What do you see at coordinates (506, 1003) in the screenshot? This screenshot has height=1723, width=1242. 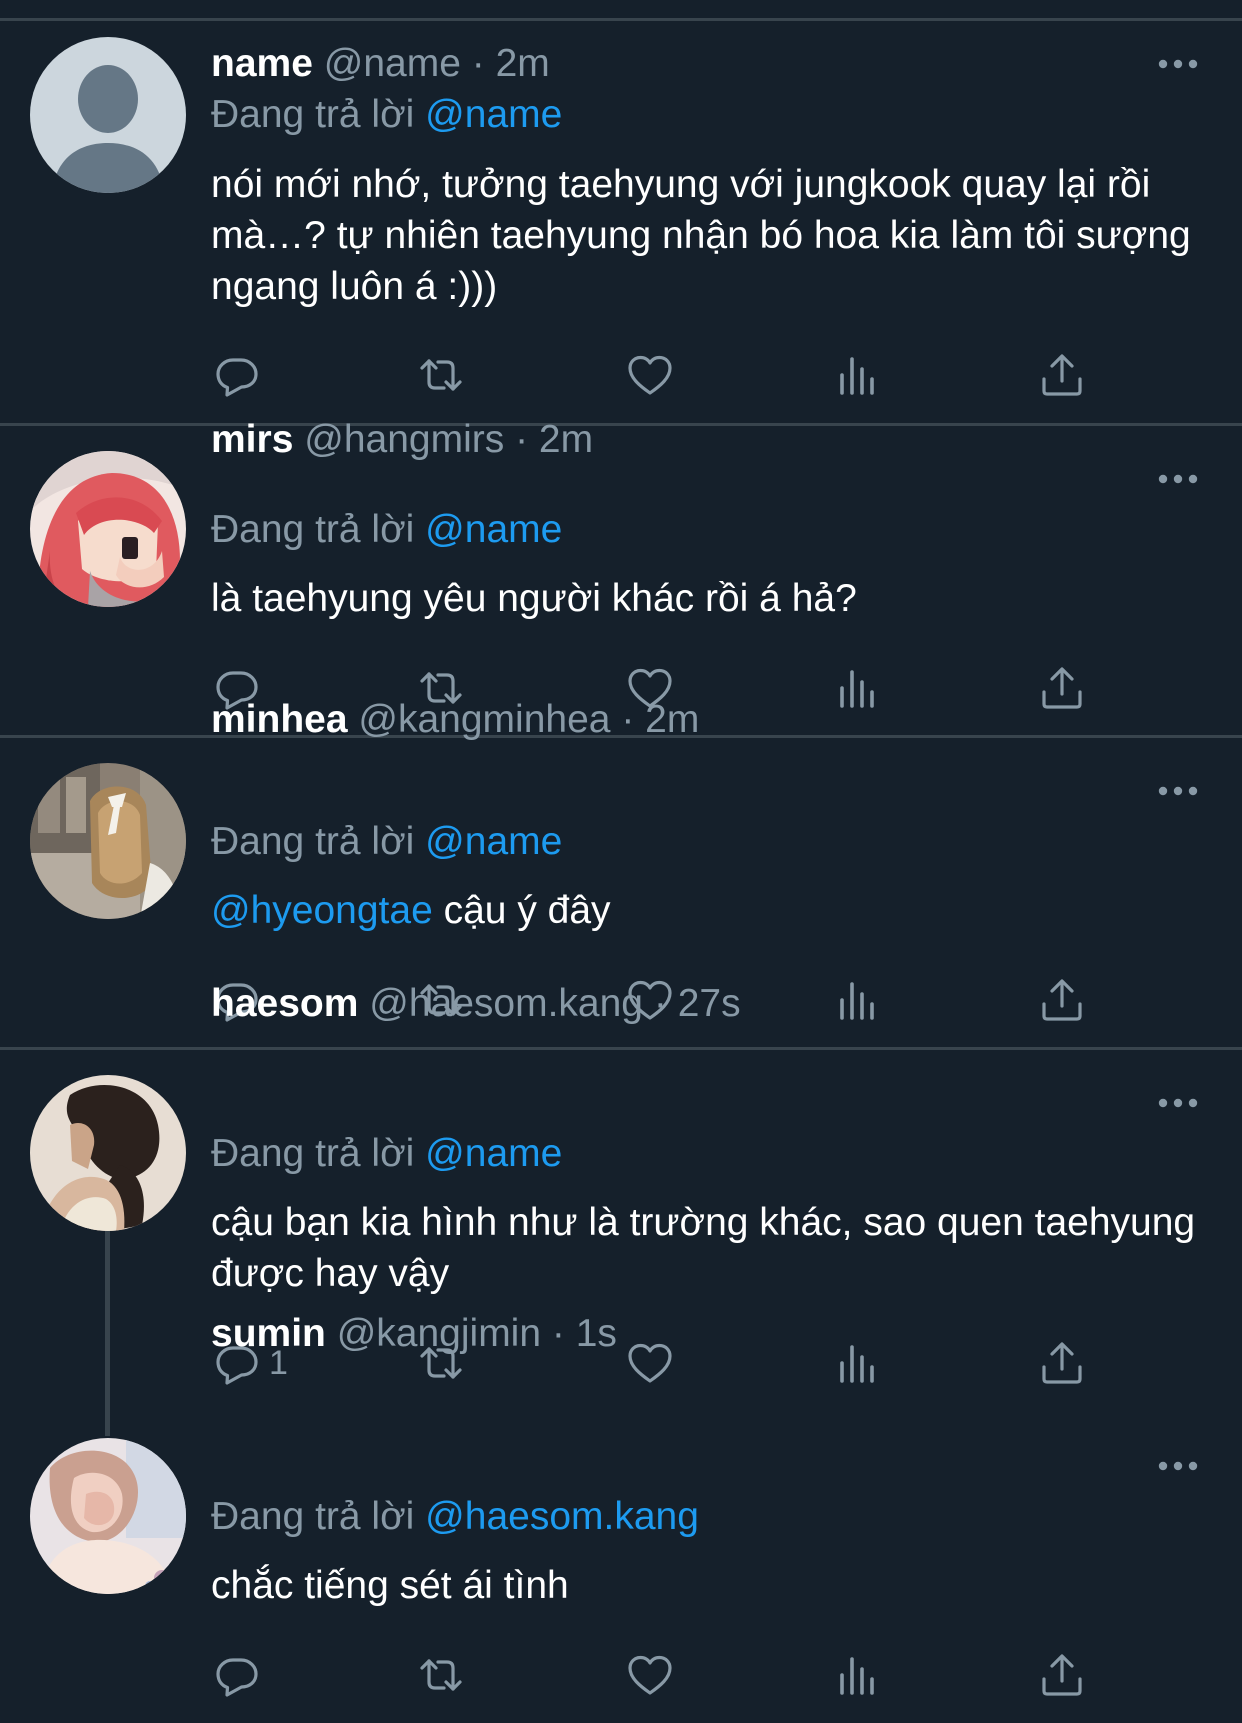 I see `handle: @haesom.kang` at bounding box center [506, 1003].